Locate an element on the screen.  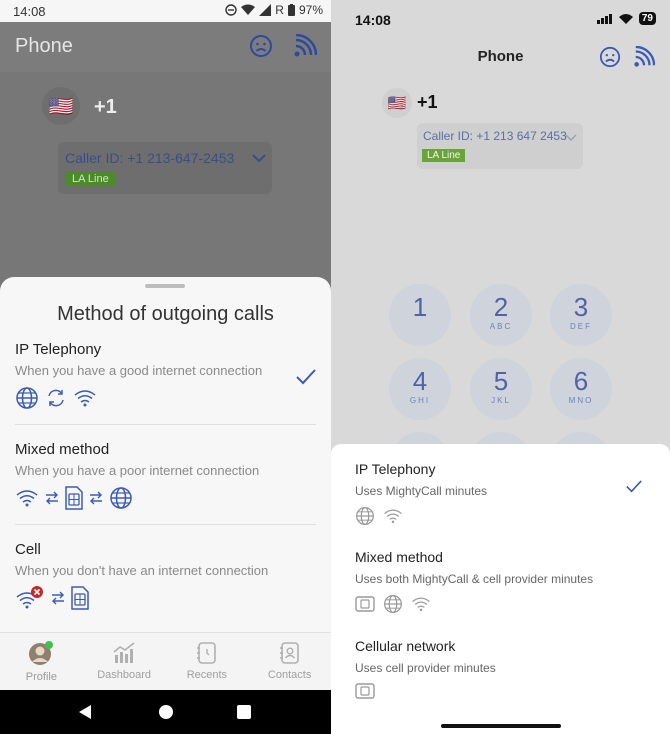
app-bar: Phone is located at coordinates (165, 47).